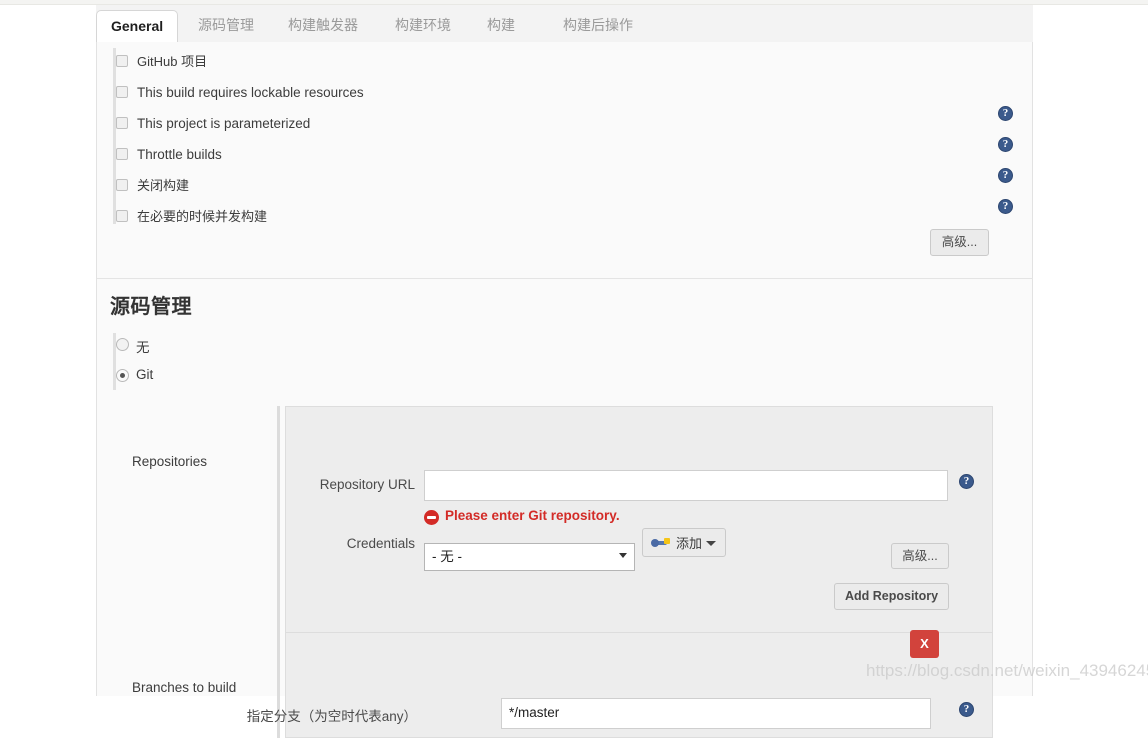 The height and width of the screenshot is (738, 1148). What do you see at coordinates (1005, 206) in the screenshot?
I see `help-icon-concurrent-build: ?` at bounding box center [1005, 206].